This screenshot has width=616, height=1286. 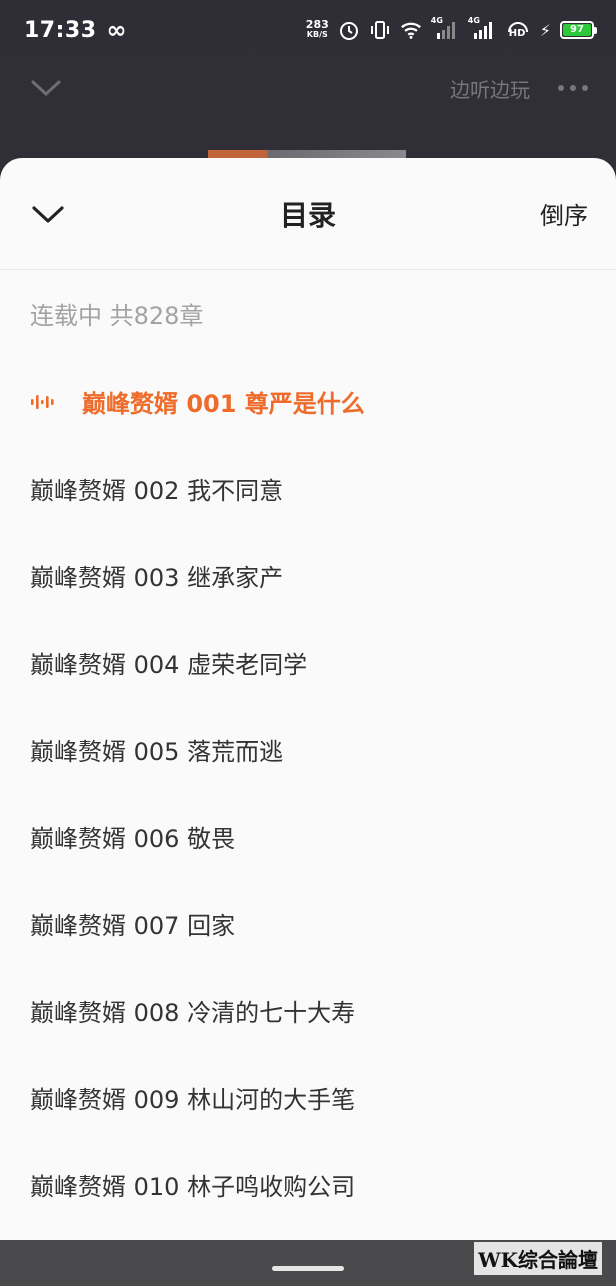 I want to click on chapter-item: 巅峰赘婿 003 继承家产, so click(x=308, y=575).